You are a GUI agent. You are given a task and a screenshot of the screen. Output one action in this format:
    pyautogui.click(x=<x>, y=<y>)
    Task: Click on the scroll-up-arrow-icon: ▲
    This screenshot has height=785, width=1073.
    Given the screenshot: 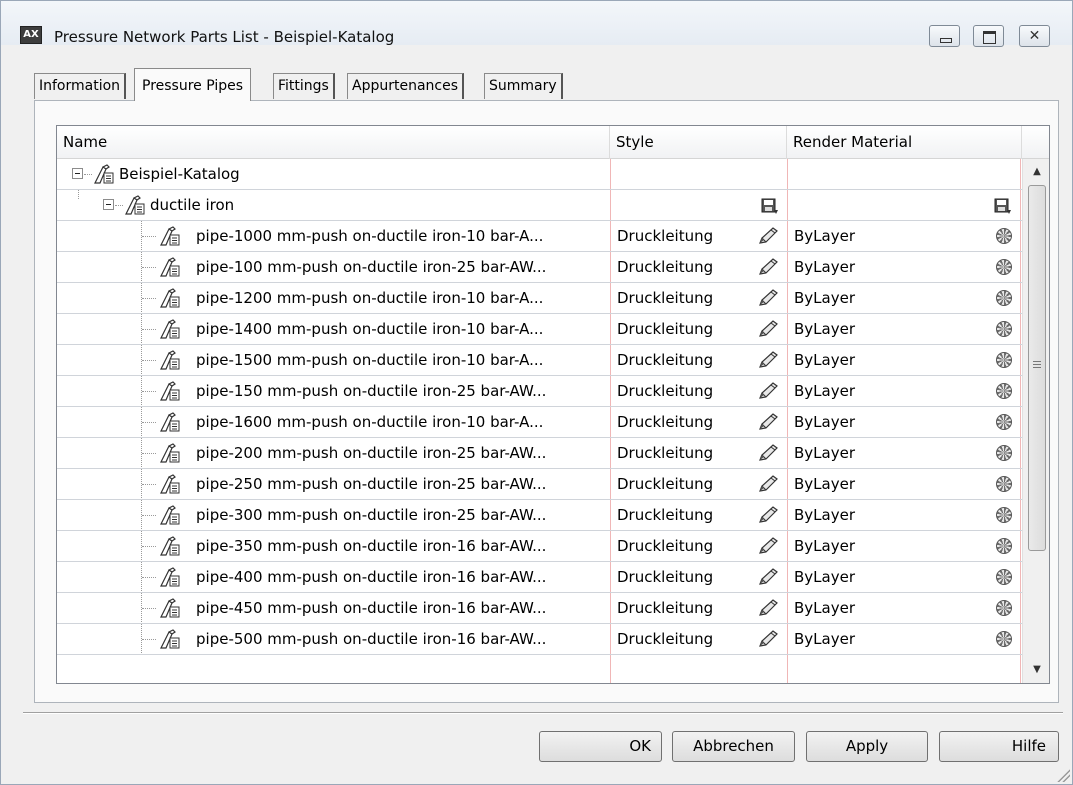 What is the action you would take?
    pyautogui.click(x=1036, y=172)
    